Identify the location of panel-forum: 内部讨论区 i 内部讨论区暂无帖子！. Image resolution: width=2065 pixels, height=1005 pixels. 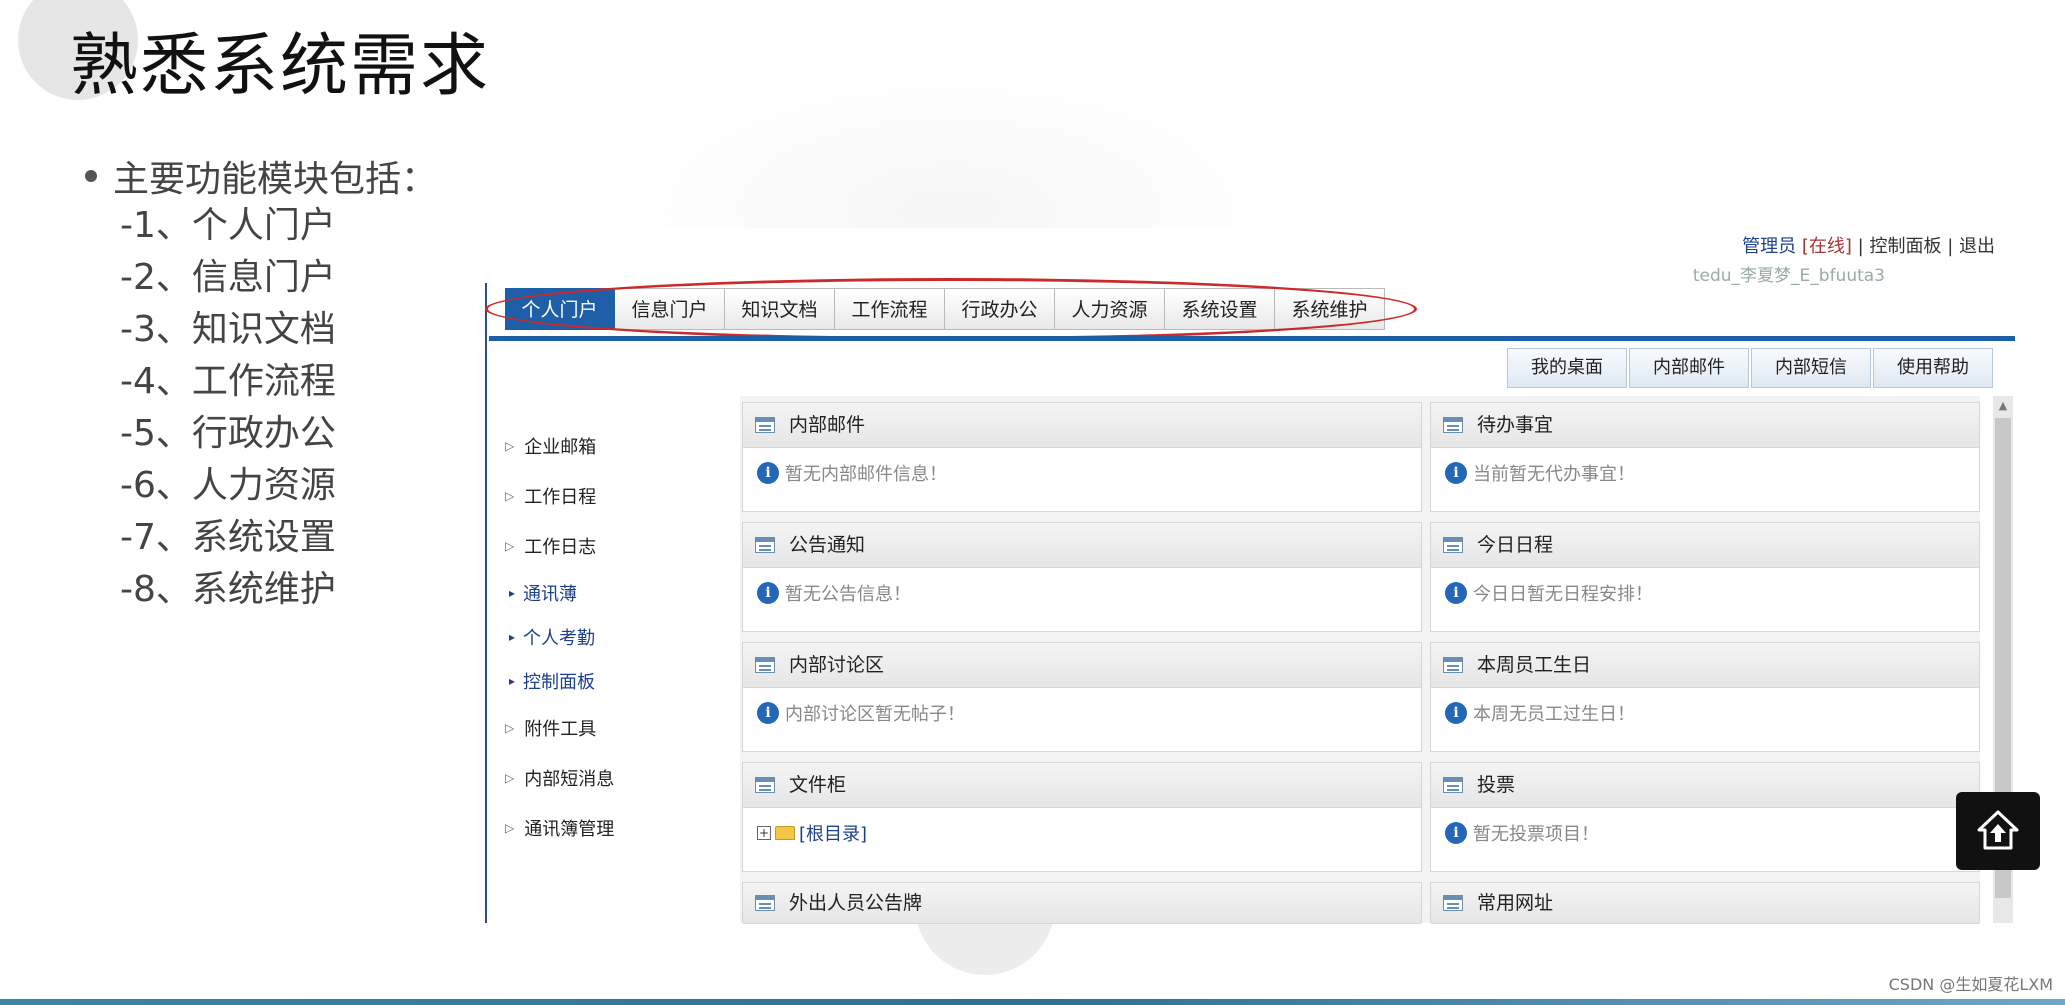
(1082, 697).